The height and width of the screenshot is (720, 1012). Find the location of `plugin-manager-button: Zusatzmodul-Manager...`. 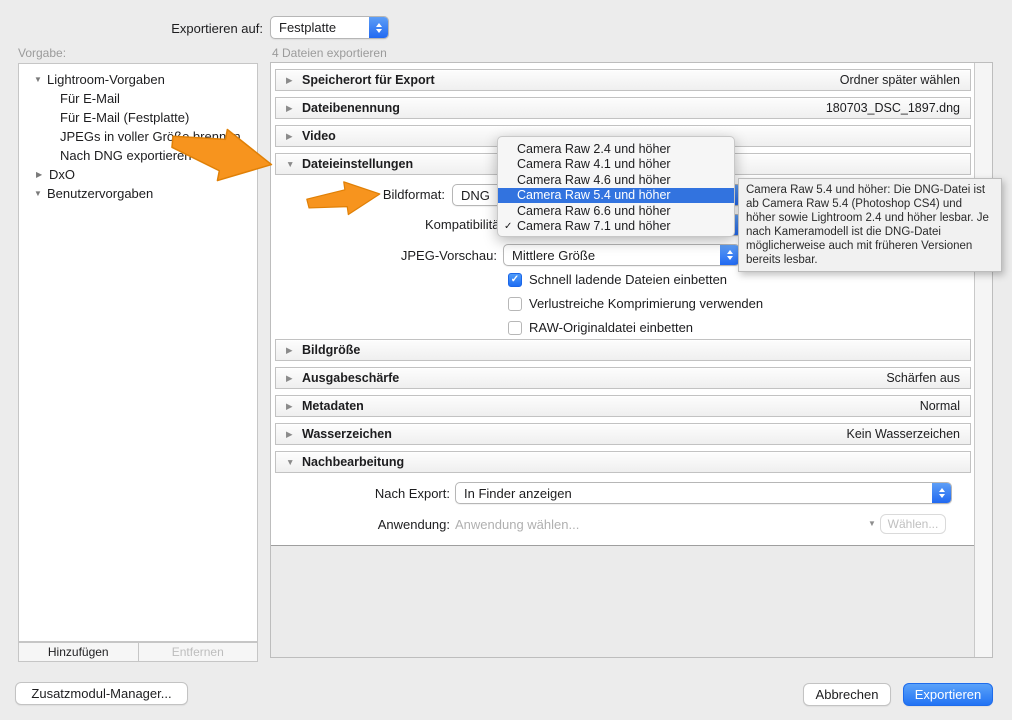

plugin-manager-button: Zusatzmodul-Manager... is located at coordinates (101, 693).